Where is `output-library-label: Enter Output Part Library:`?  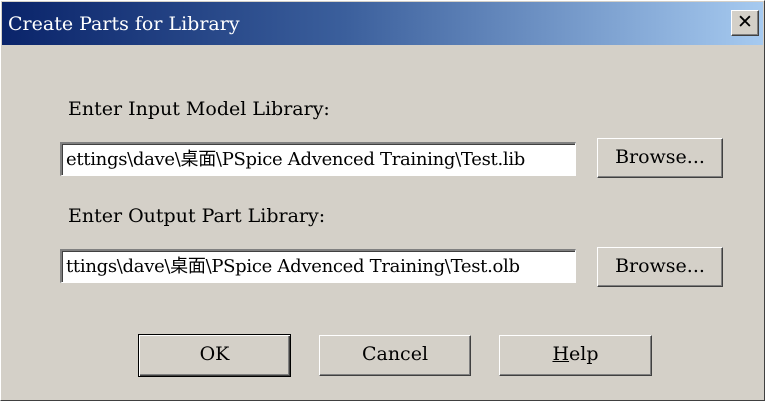 output-library-label: Enter Output Part Library: is located at coordinates (197, 216).